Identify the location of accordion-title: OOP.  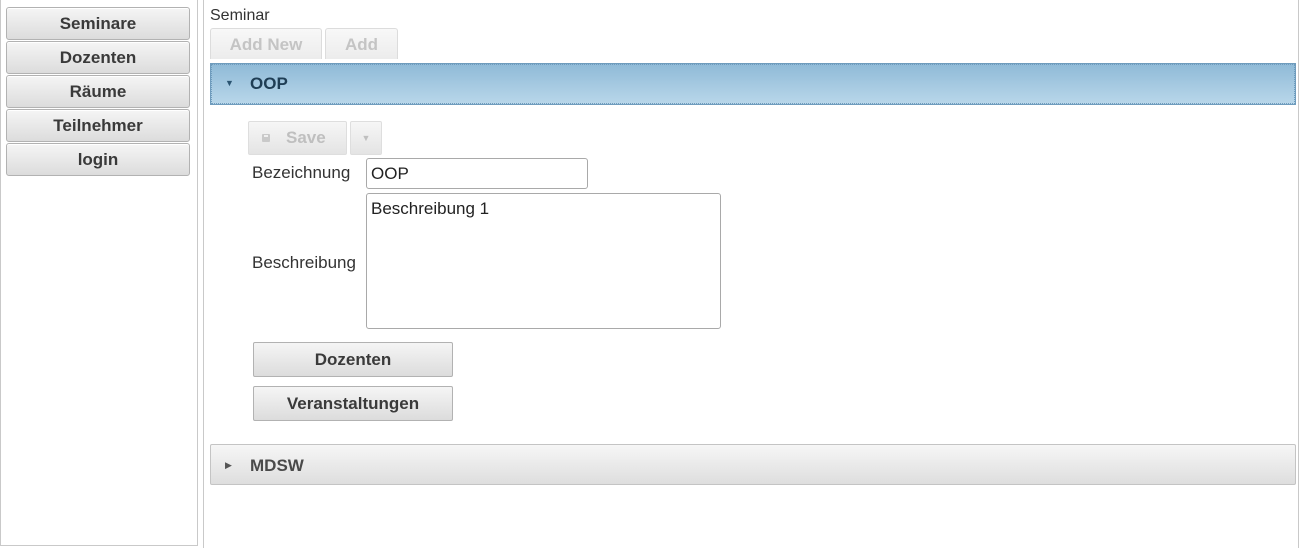
(269, 83).